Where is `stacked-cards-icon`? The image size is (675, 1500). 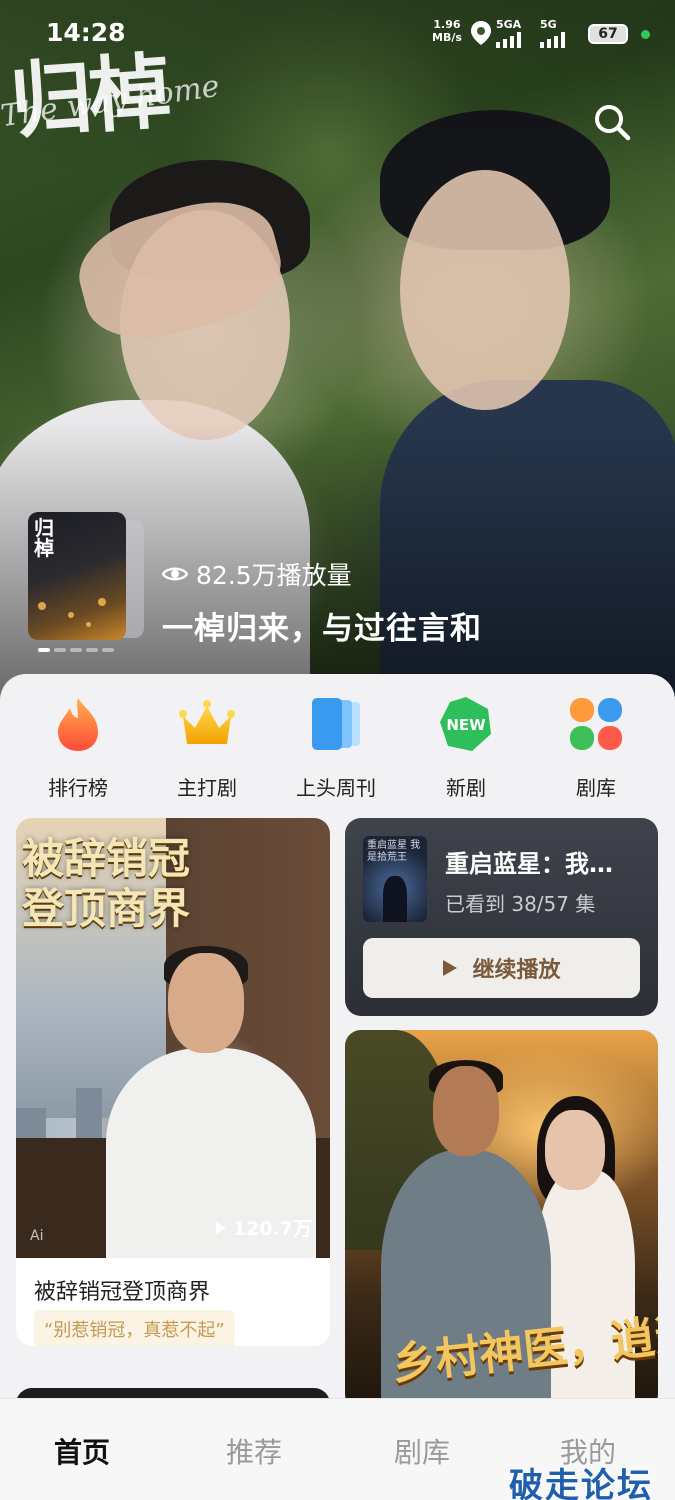
stacked-cards-icon is located at coordinates (336, 724).